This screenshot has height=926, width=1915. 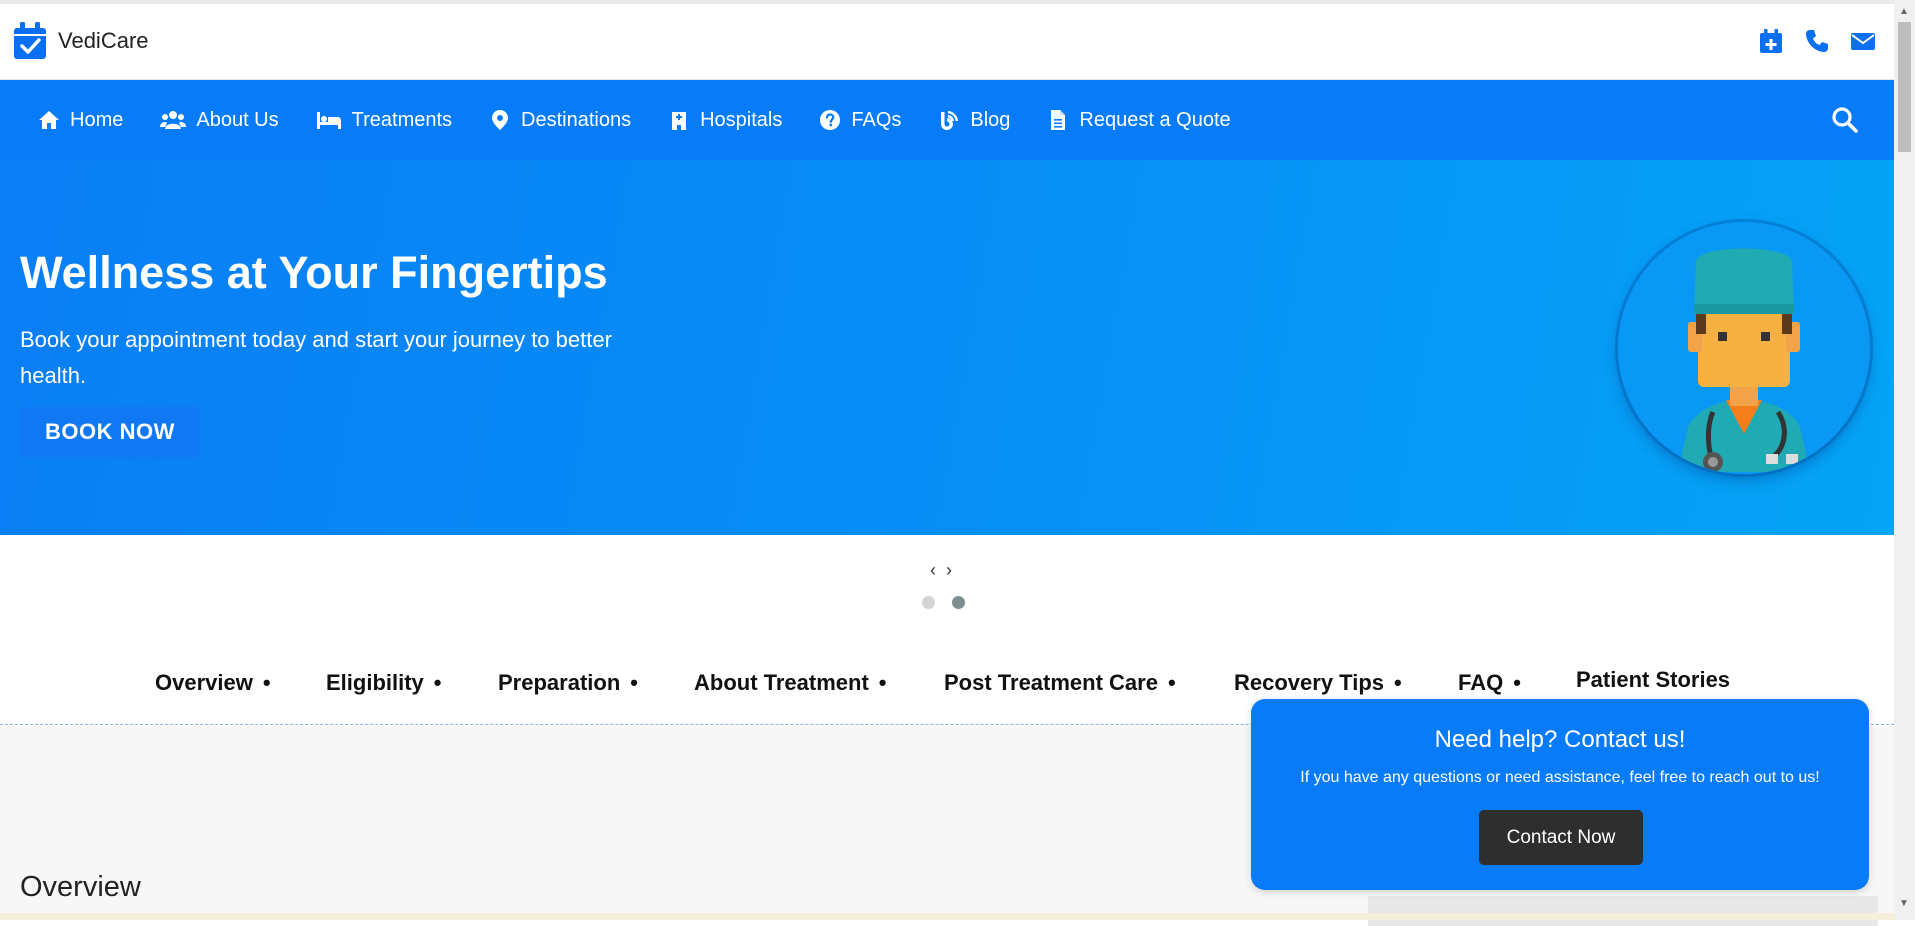 I want to click on nav-item-treatments: Treatments, so click(x=384, y=120).